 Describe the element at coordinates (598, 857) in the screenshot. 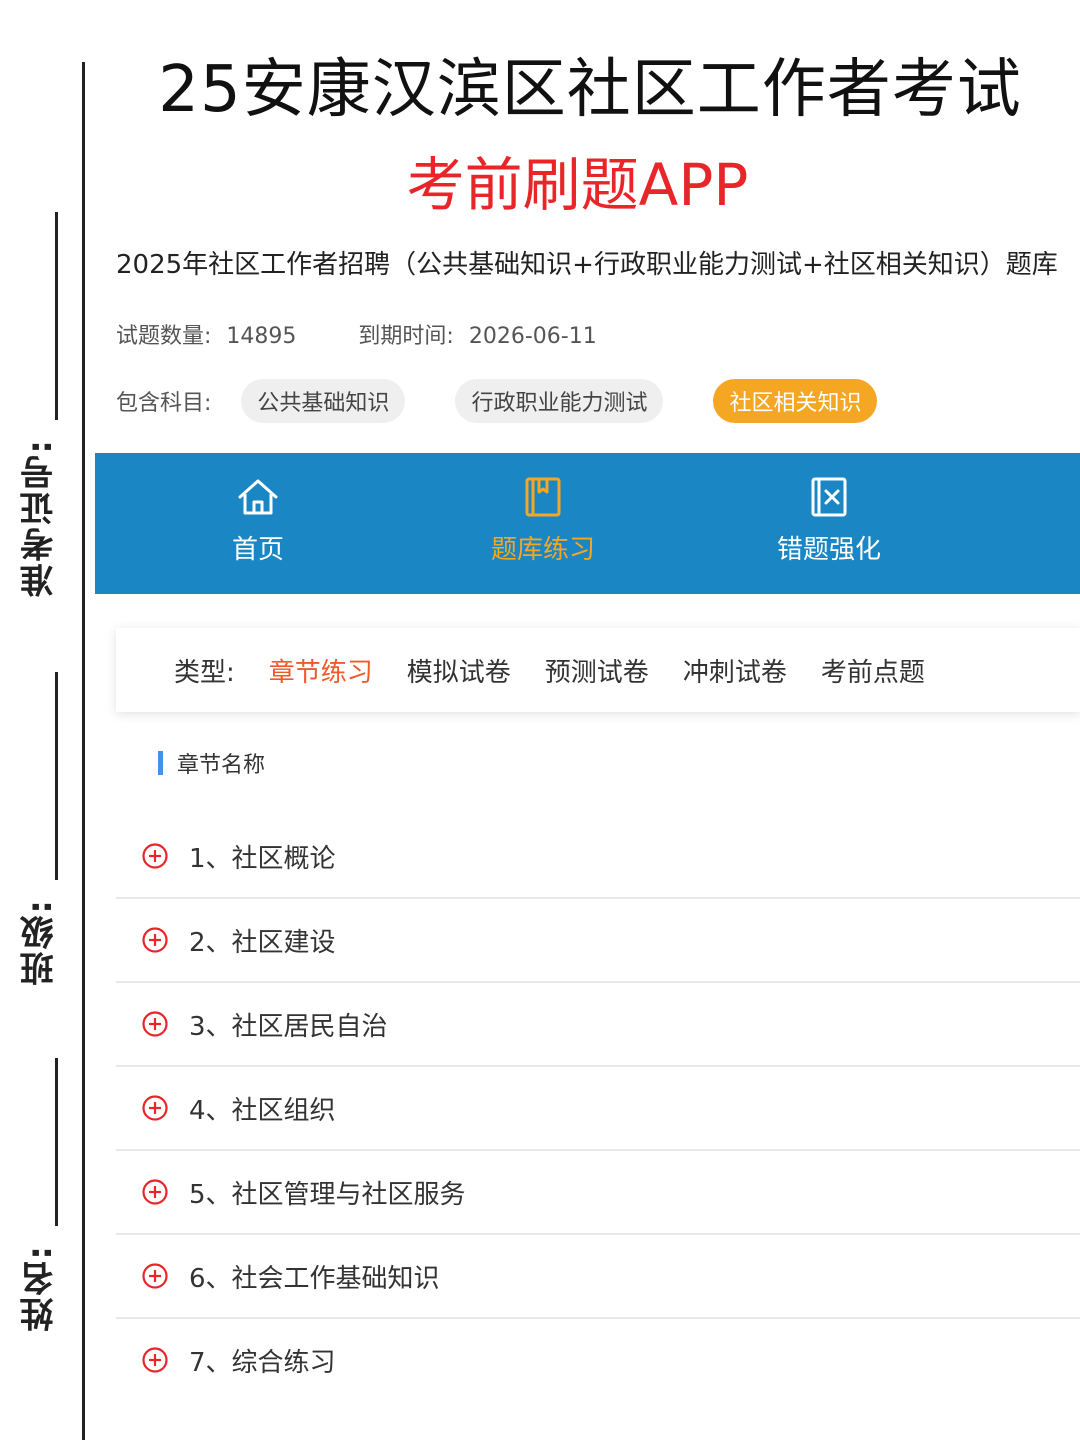

I see `list-item: 1、社区概论` at that location.